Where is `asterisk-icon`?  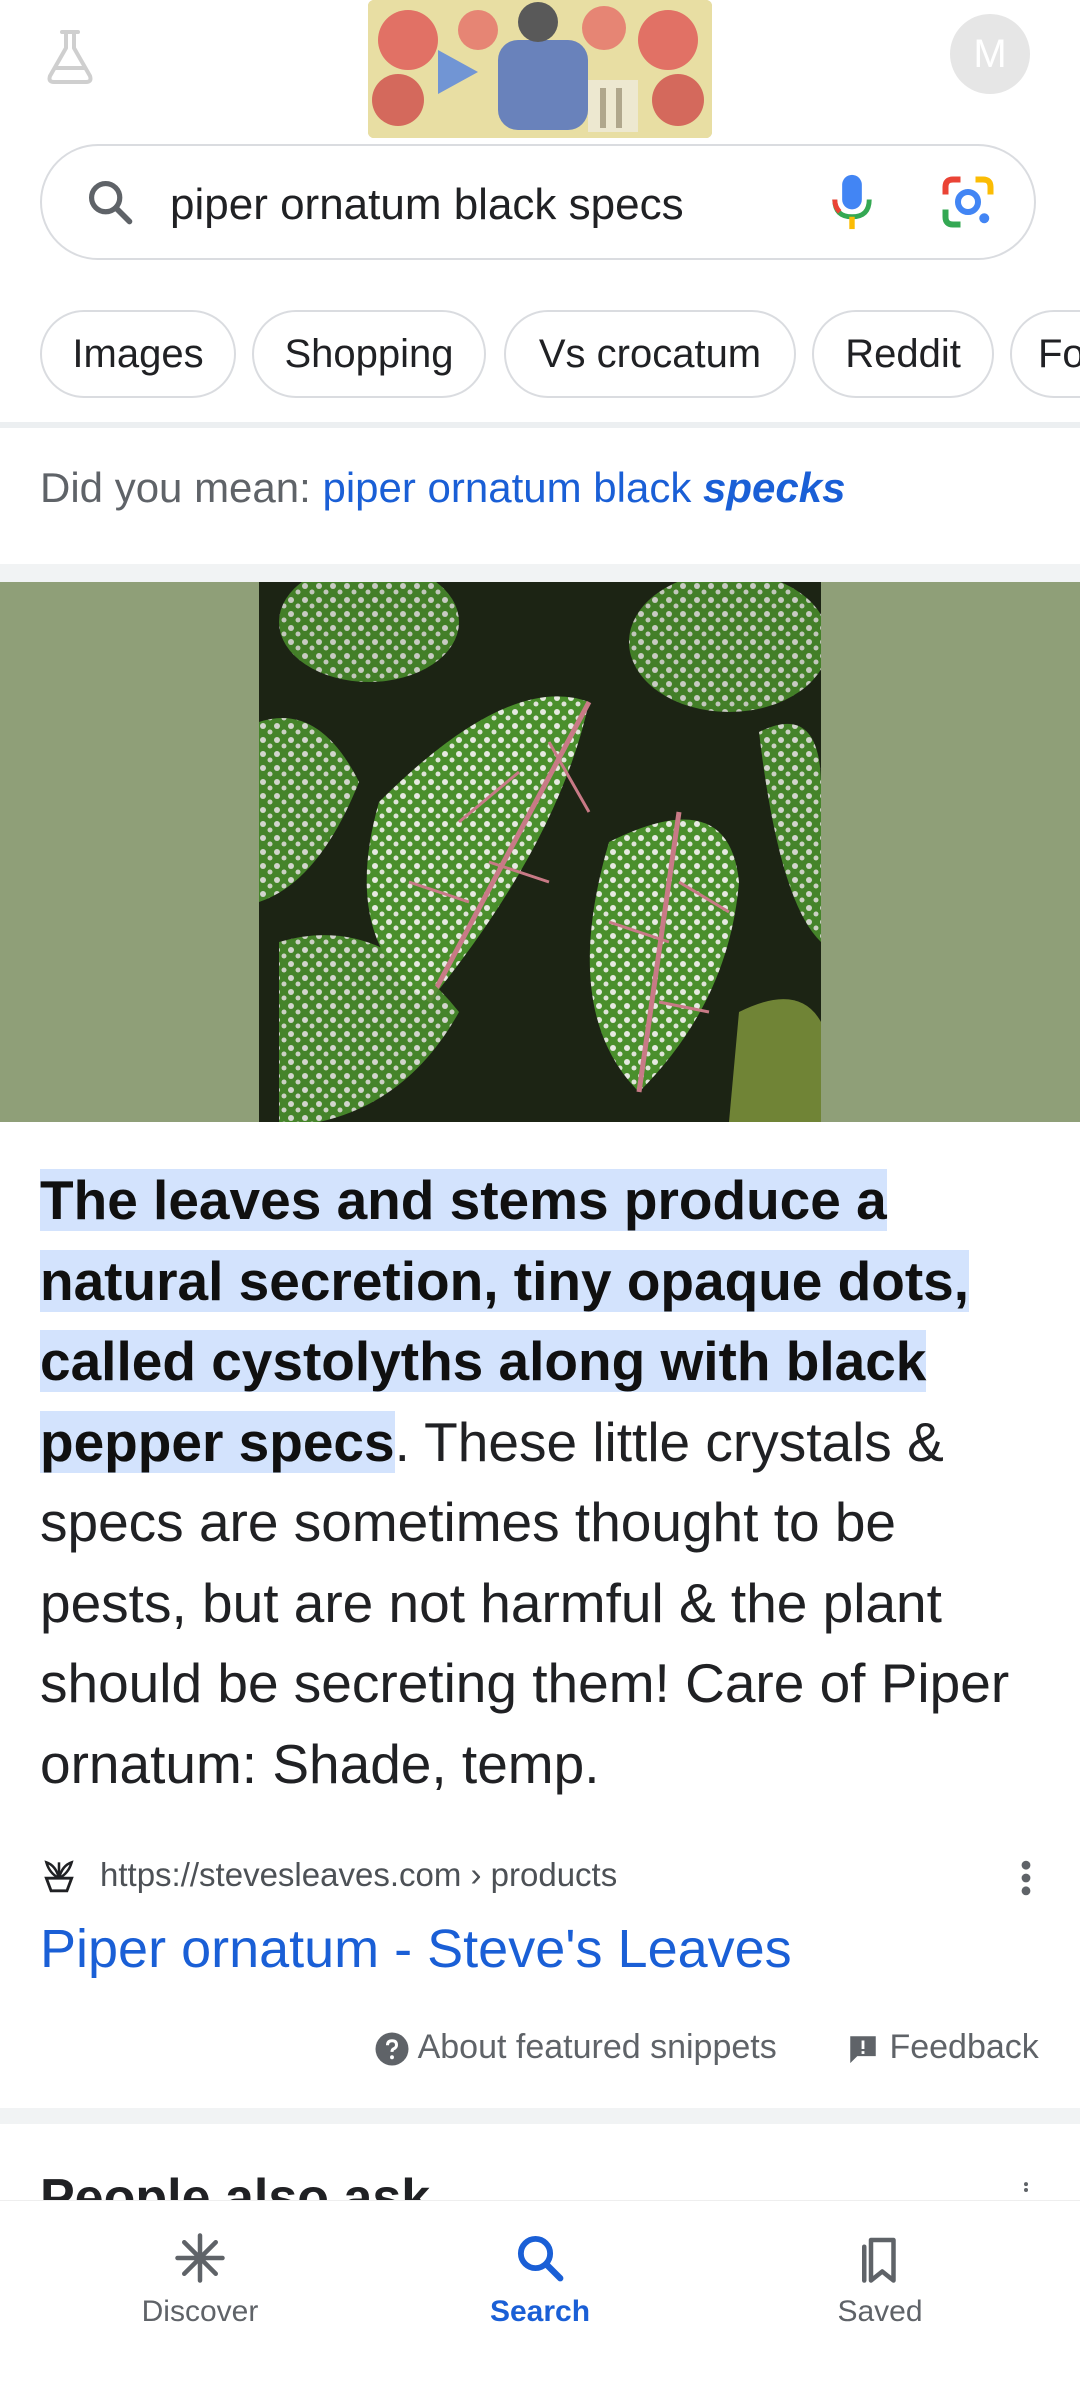
asterisk-icon is located at coordinates (200, 2258).